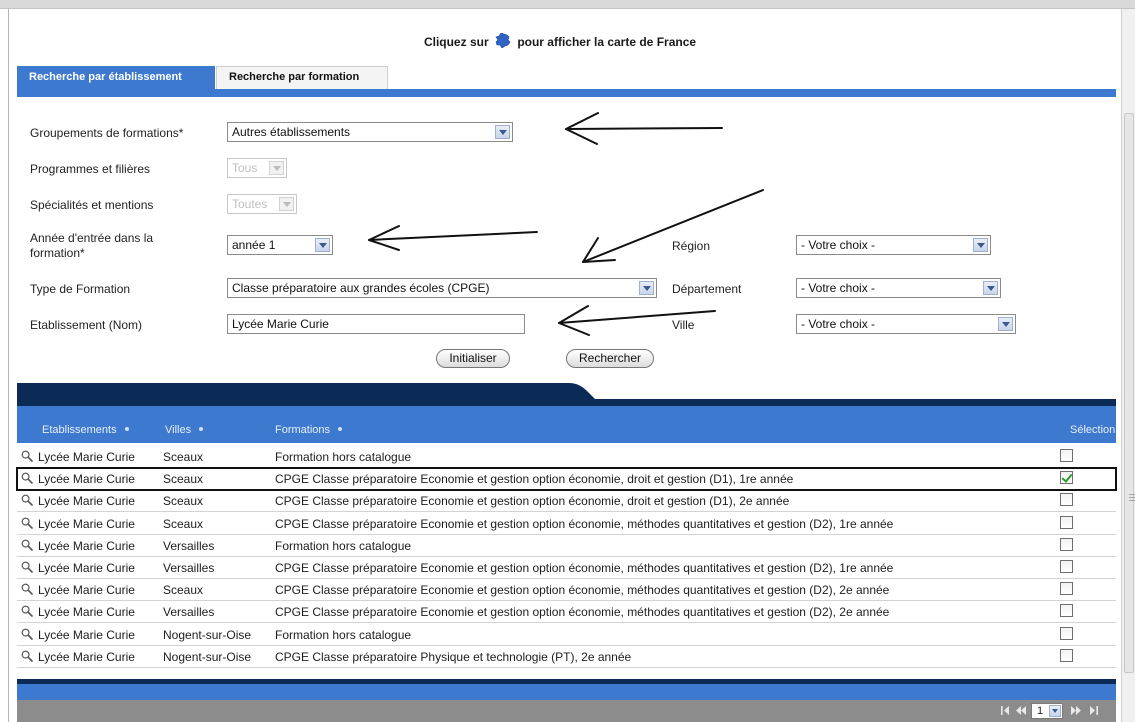 Image resolution: width=1135 pixels, height=722 pixels. Describe the element at coordinates (473, 358) in the screenshot. I see `initialiser-button: Initialiser` at that location.